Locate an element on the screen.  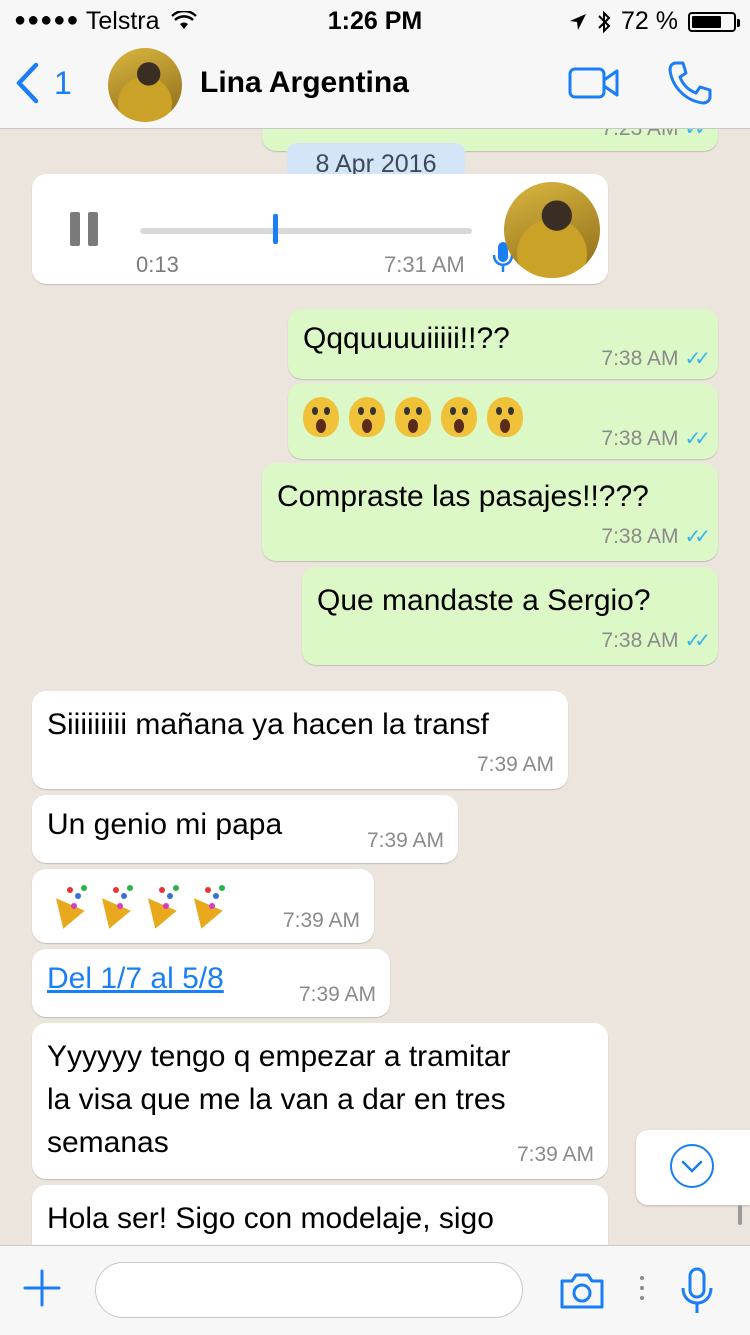
status-bar: ●●●●● Telstra 1:26 PM 72 % is located at coordinates (375, 20).